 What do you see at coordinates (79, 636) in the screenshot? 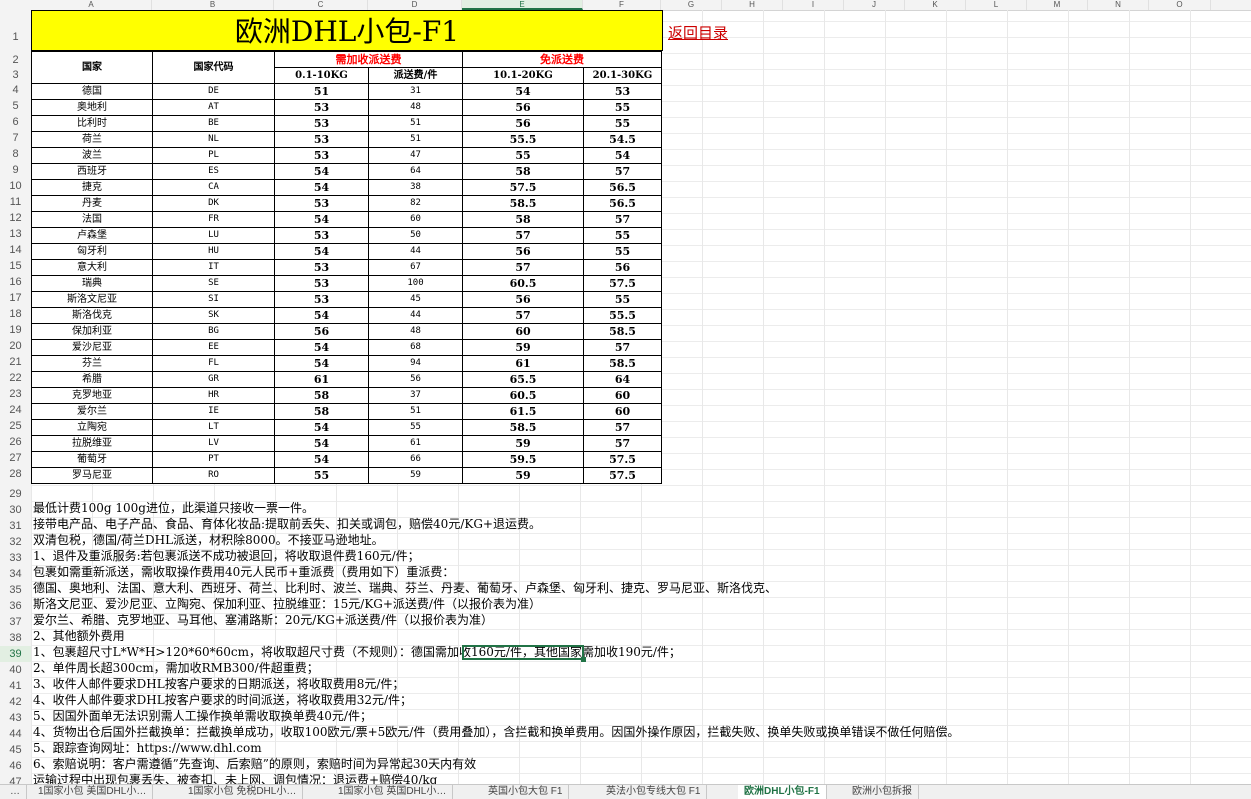
I see `note-line: 2、其他额外费用` at bounding box center [79, 636].